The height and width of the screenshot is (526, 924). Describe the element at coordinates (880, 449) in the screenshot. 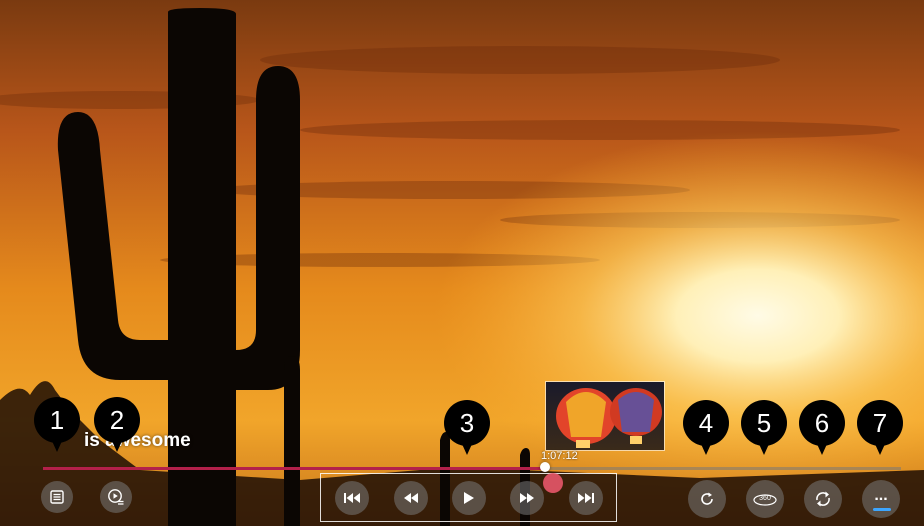

I see `callout-7-tail` at that location.